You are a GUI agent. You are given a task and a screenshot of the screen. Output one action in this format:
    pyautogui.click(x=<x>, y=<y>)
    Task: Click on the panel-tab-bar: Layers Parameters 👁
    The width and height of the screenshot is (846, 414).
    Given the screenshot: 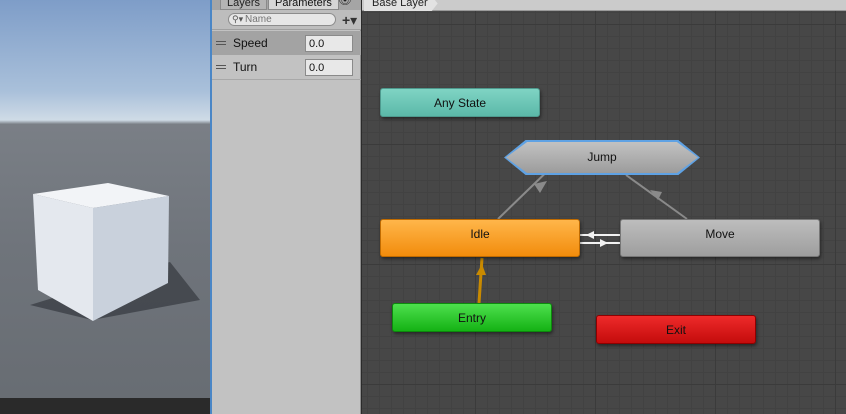 What is the action you would take?
    pyautogui.click(x=286, y=5)
    